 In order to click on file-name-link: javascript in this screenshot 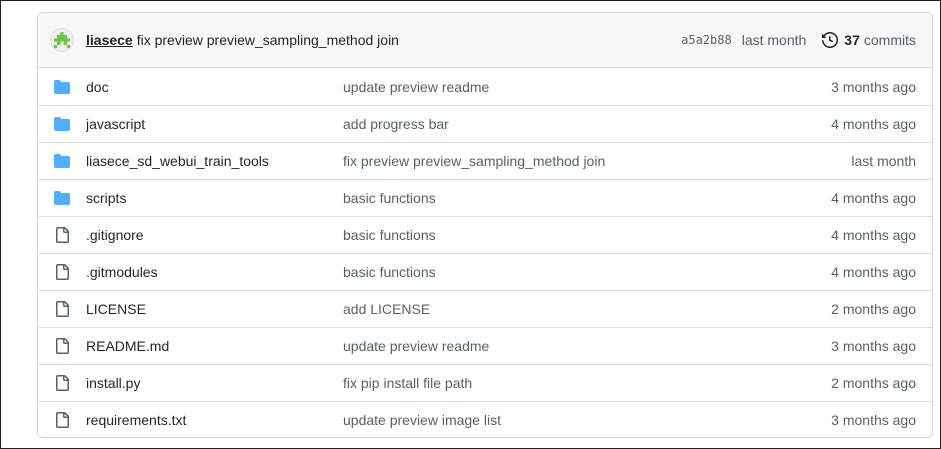, I will do `click(214, 124)`.